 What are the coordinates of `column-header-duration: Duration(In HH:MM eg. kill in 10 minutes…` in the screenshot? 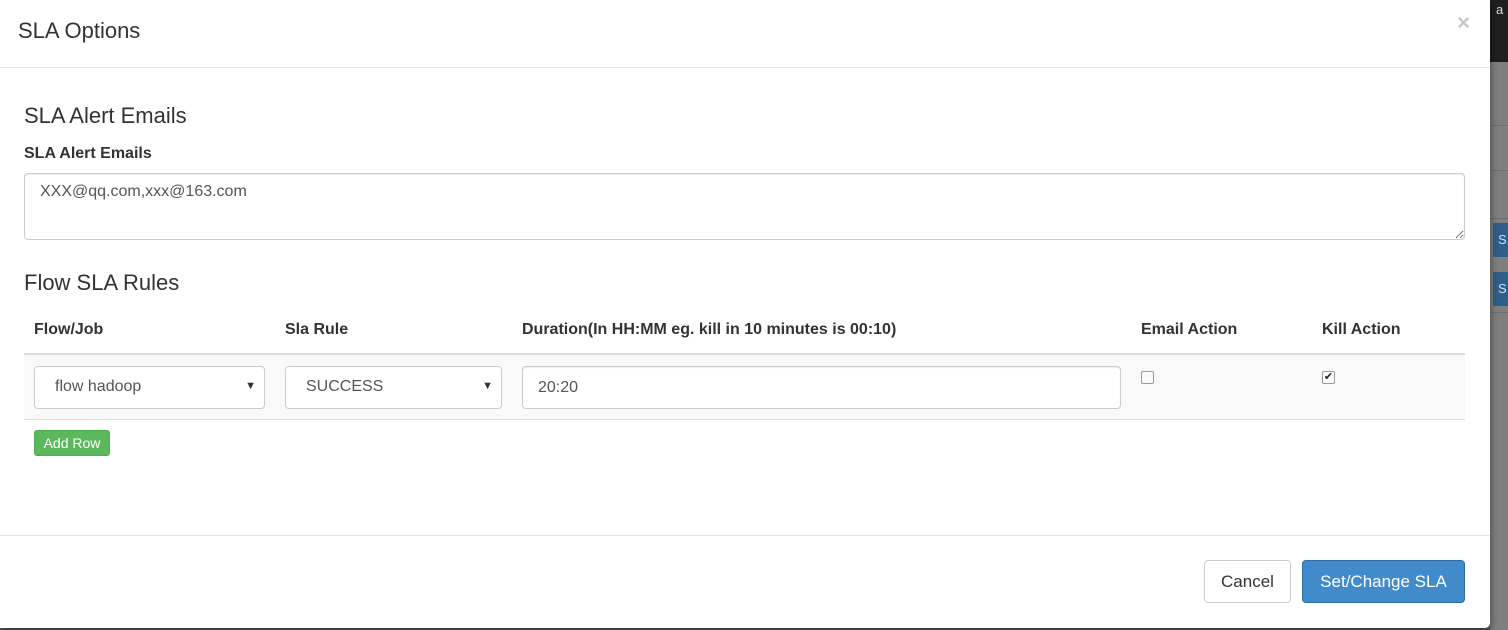 It's located at (821, 331).